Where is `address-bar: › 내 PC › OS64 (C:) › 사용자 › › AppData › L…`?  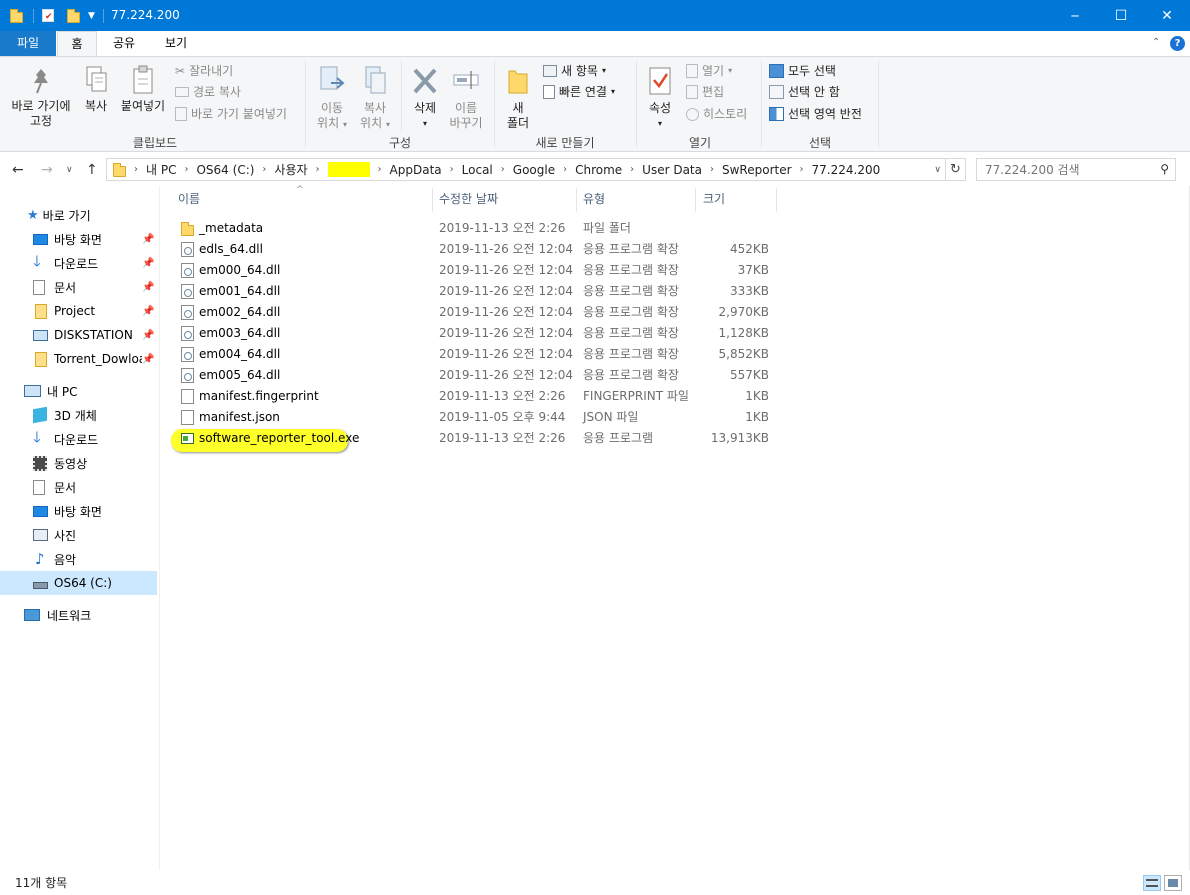
address-bar: › 내 PC › OS64 (C:) › 사용자 › › AppData › L… is located at coordinates (526, 169).